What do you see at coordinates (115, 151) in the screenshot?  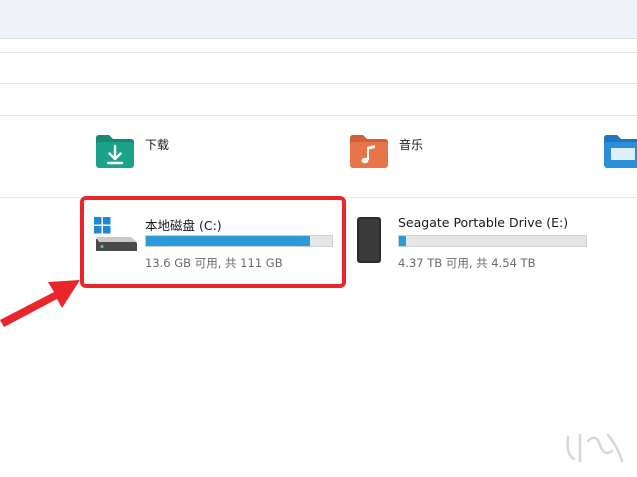 I see `download-folder-icon` at bounding box center [115, 151].